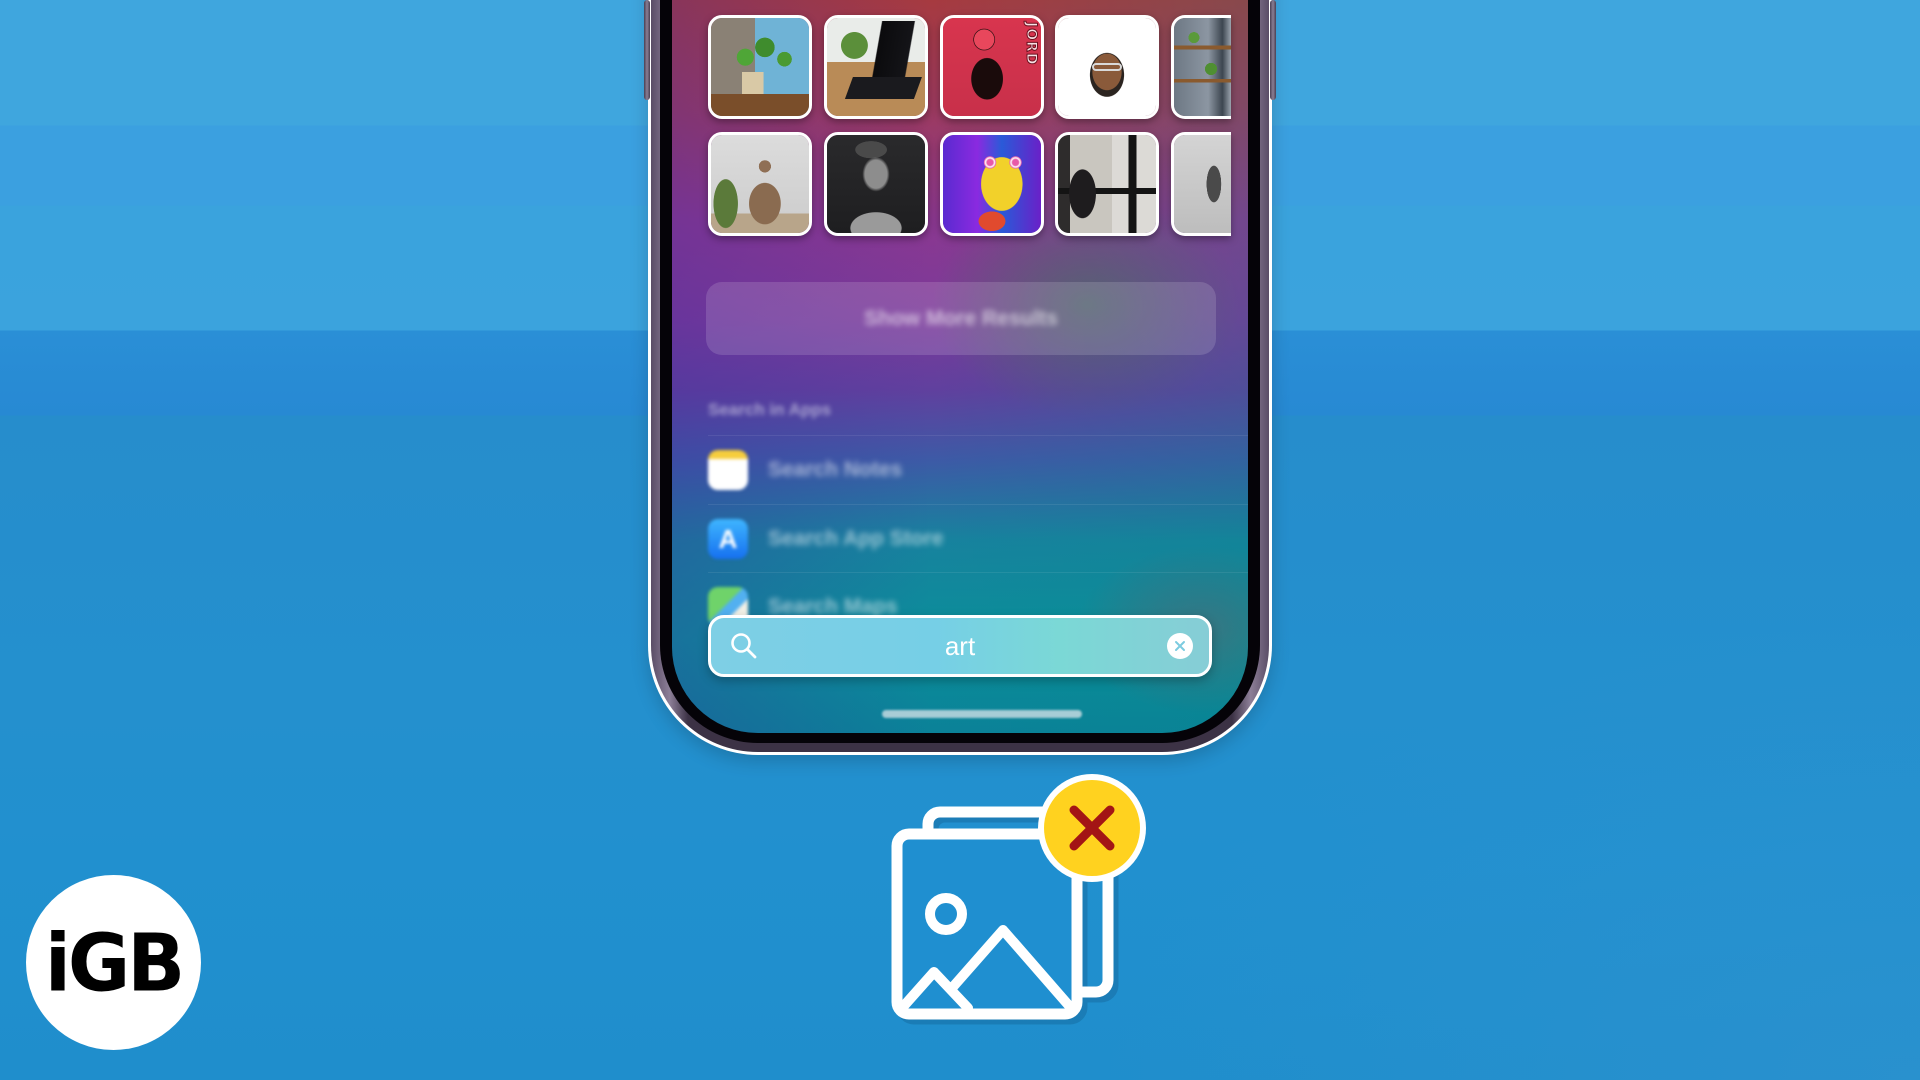  Describe the element at coordinates (647, 50) in the screenshot. I see `side-button-left` at that location.